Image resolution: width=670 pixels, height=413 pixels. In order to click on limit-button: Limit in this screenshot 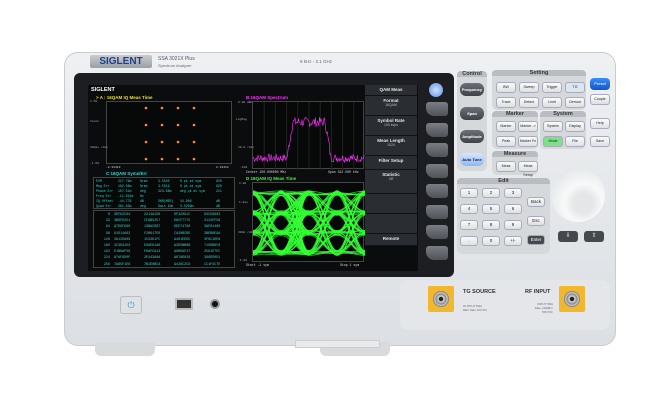, I will do `click(552, 102)`.